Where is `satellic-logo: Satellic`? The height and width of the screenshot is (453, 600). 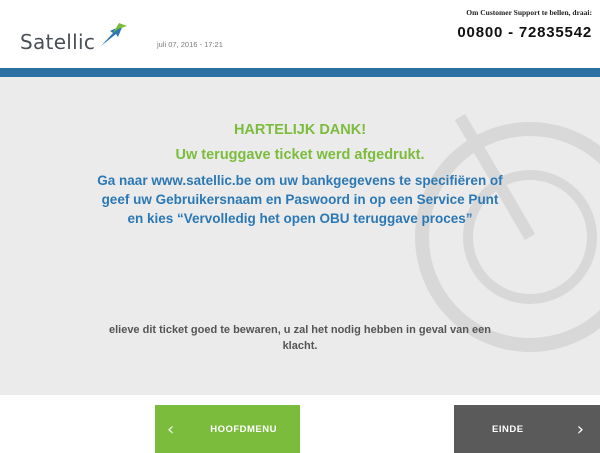 satellic-logo: Satellic is located at coordinates (74, 38).